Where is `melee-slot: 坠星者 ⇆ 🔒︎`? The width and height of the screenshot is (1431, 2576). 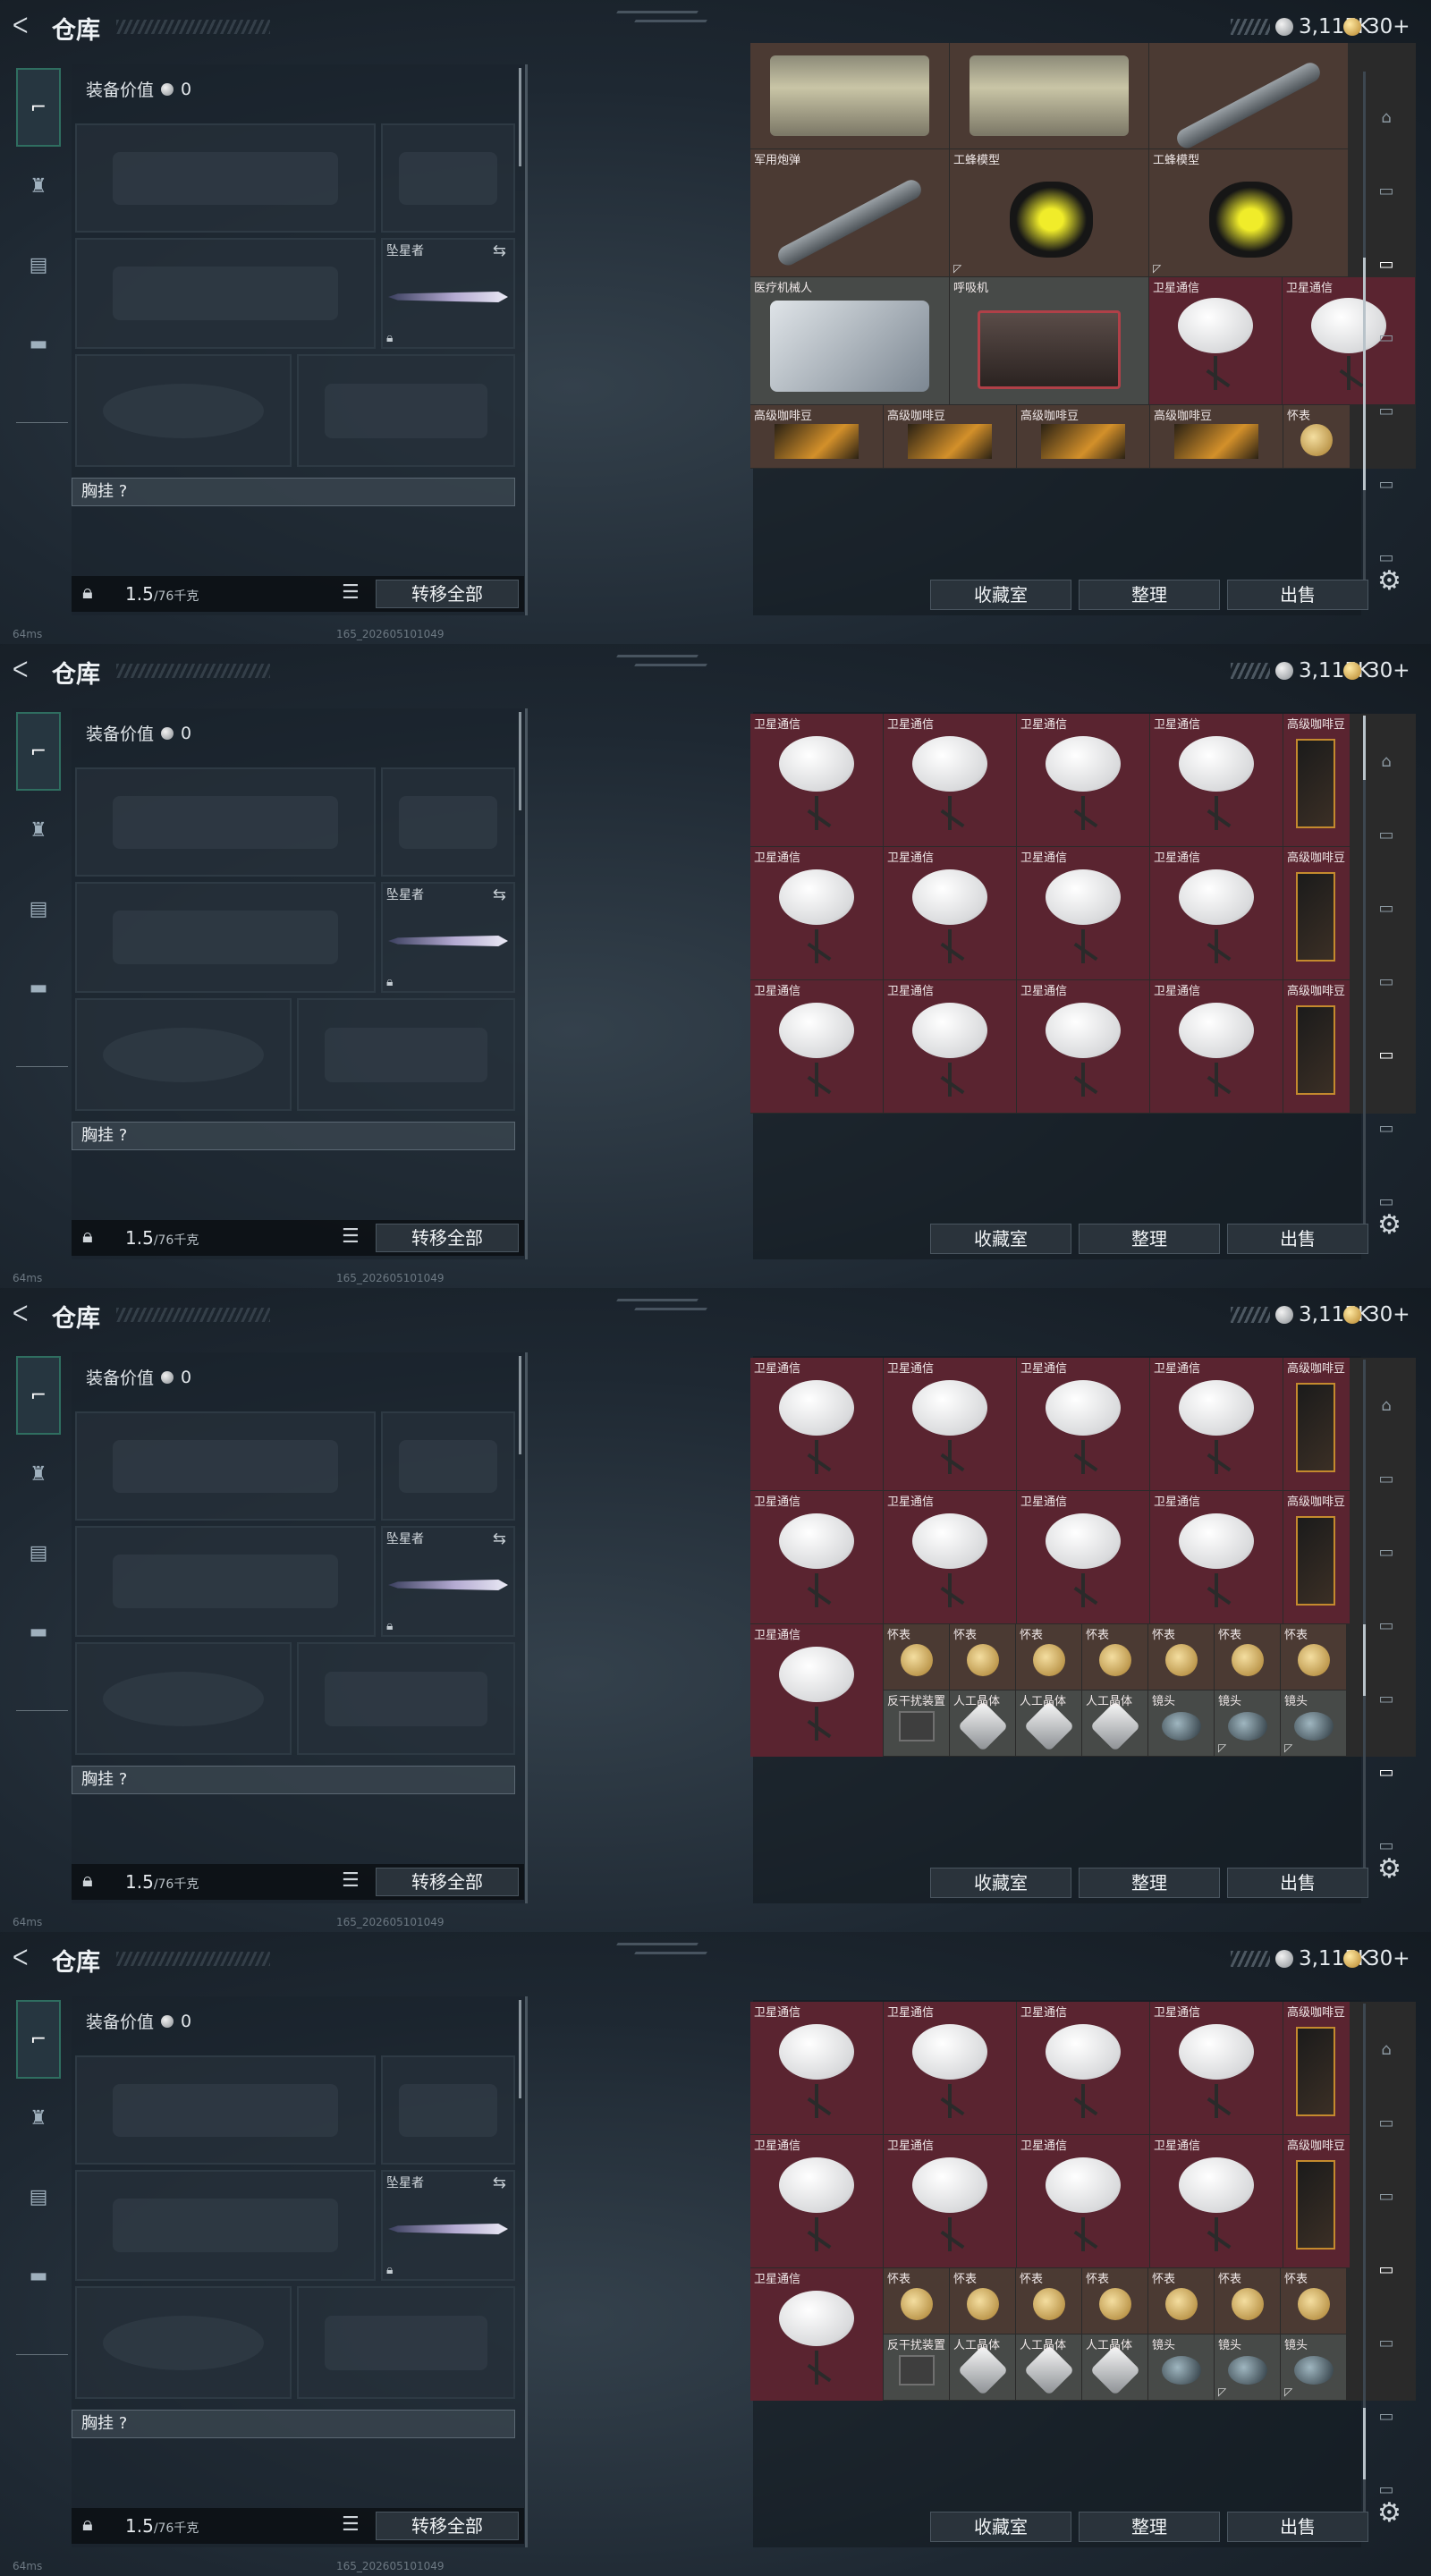
melee-slot: 坠星者 ⇆ 🔒︎ is located at coordinates (448, 293).